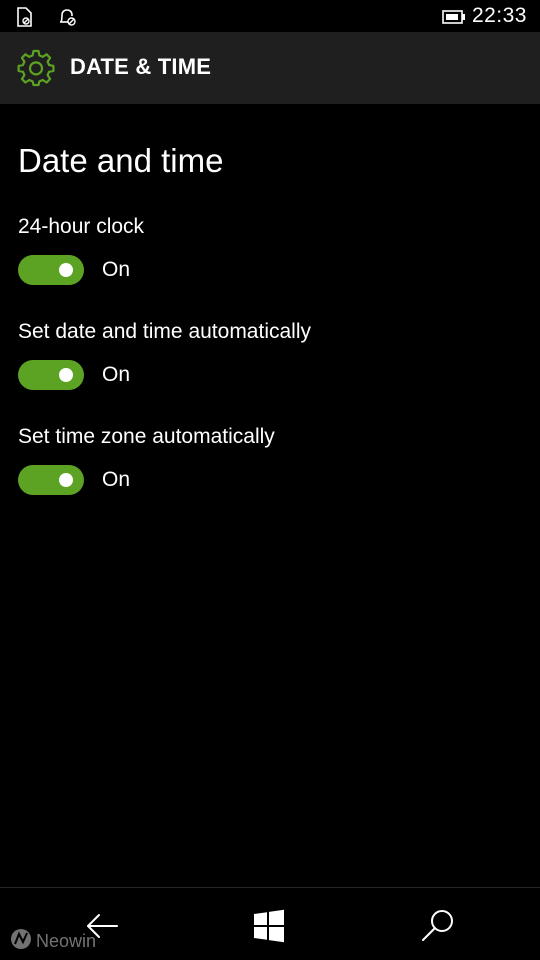  What do you see at coordinates (21, 941) in the screenshot?
I see `neowin-logo-icon` at bounding box center [21, 941].